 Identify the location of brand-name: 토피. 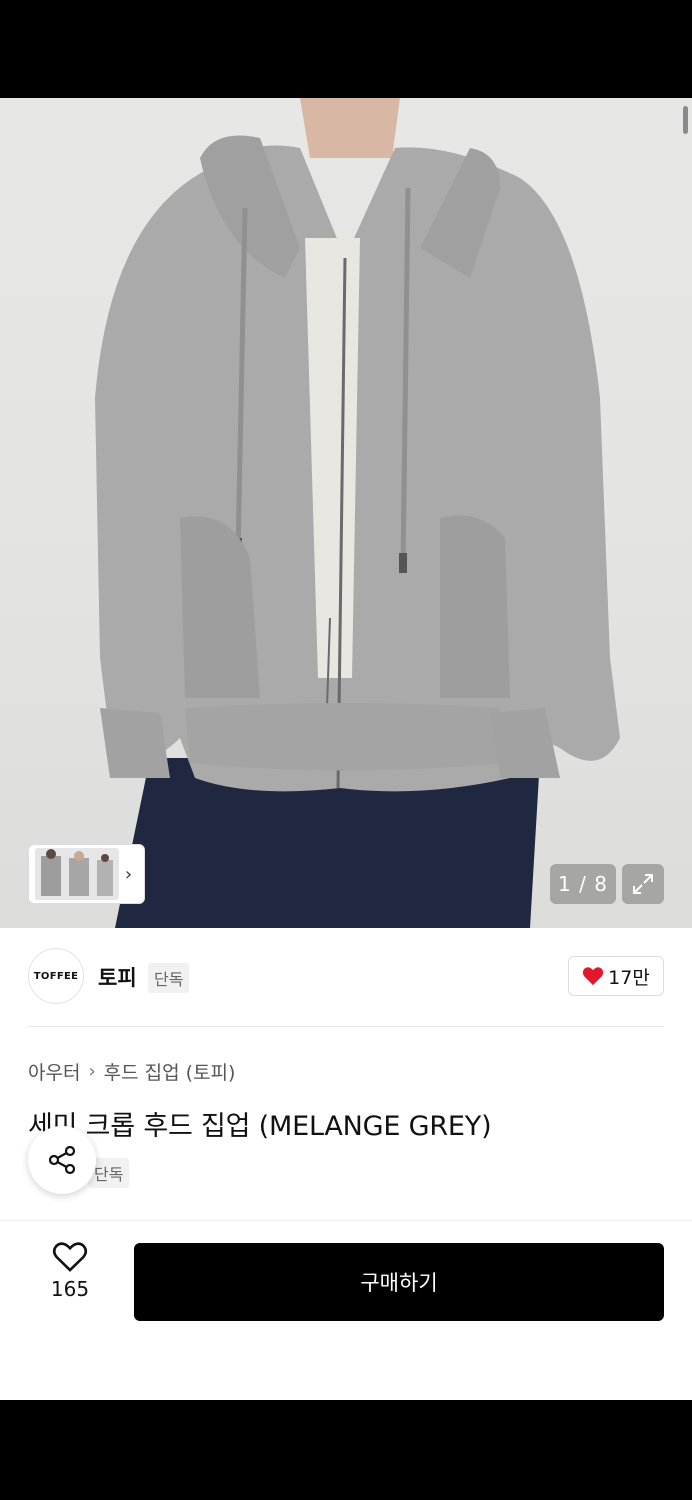
(117, 977).